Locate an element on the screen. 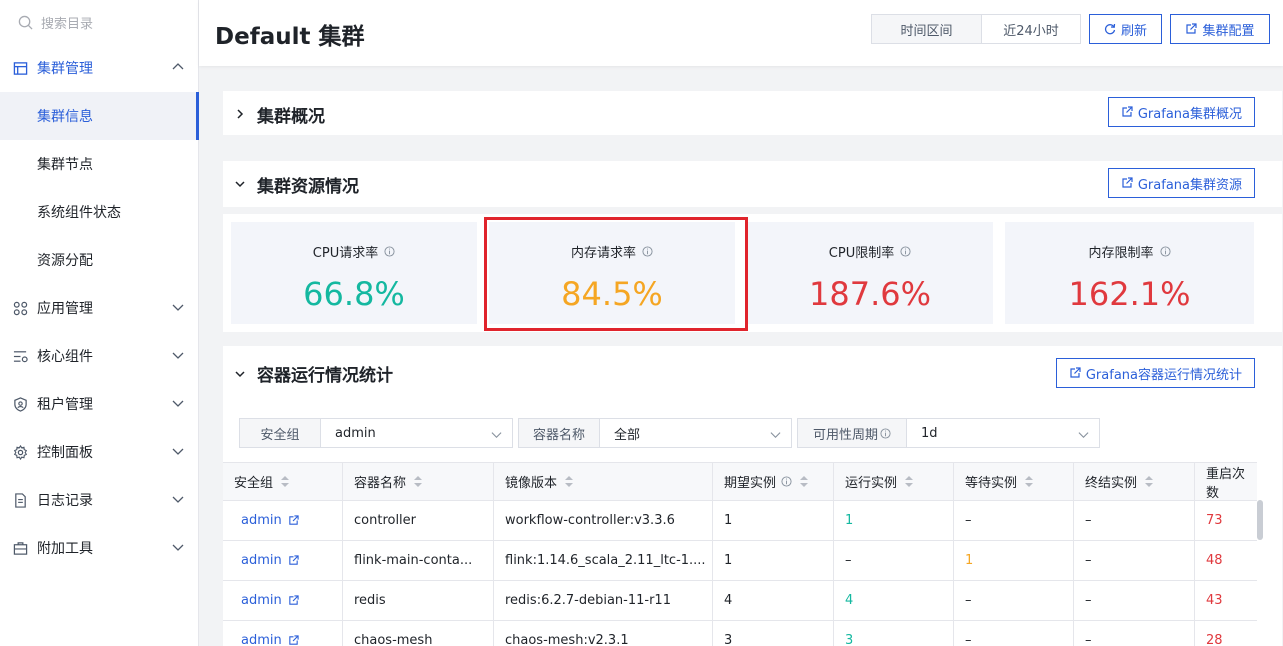  restarts-cell: 73 is located at coordinates (1214, 520).